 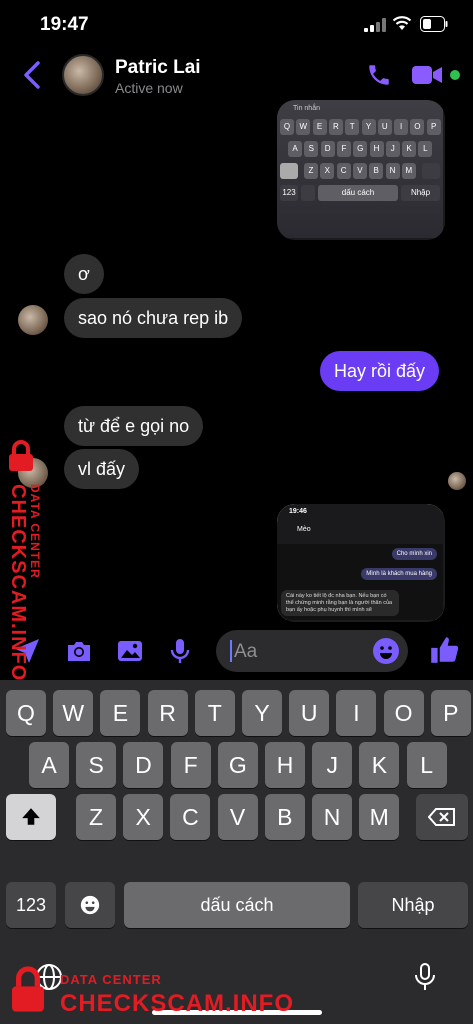 What do you see at coordinates (83, 75) in the screenshot?
I see `contact-avatar` at bounding box center [83, 75].